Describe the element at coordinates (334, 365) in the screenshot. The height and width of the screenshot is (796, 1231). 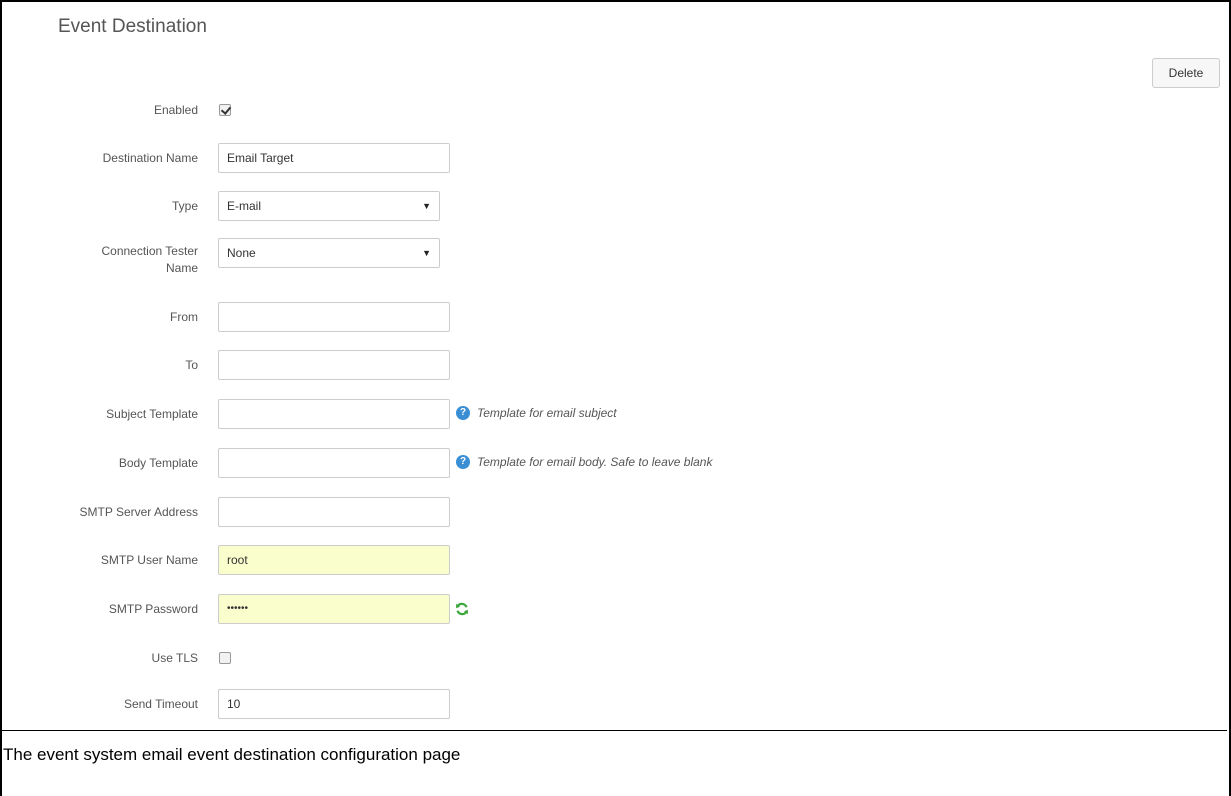
I see `to-input` at that location.